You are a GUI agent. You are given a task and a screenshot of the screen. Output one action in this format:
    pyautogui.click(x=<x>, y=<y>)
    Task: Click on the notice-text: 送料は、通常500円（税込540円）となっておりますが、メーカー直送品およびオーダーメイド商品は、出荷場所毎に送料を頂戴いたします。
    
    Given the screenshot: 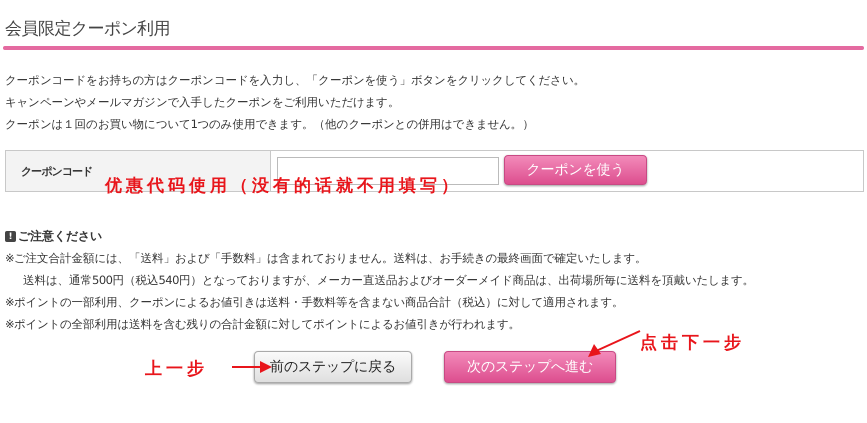 What is the action you would take?
    pyautogui.click(x=388, y=280)
    